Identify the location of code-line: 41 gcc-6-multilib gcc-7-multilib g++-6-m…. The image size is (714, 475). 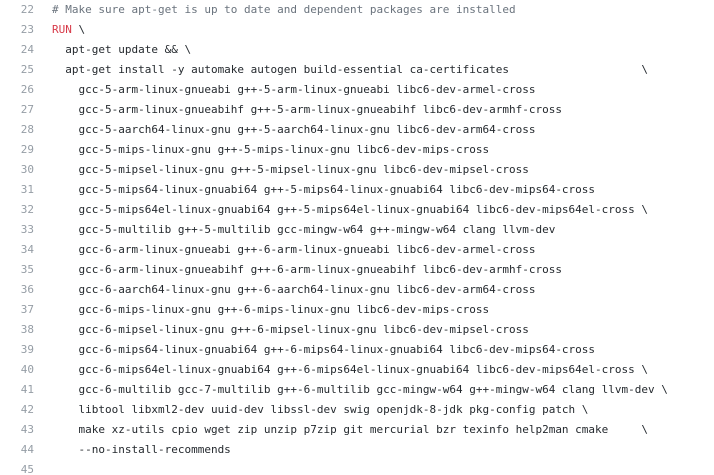
(357, 390).